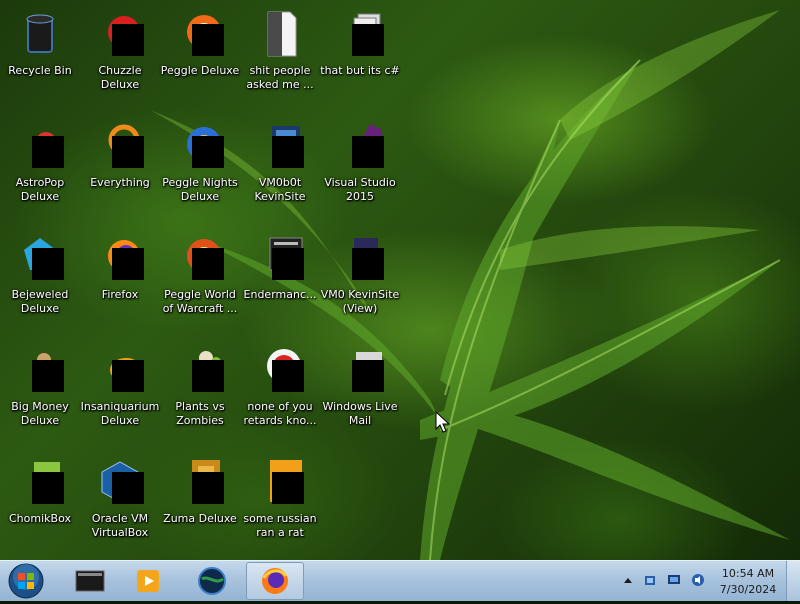 Image resolution: width=800 pixels, height=604 pixels. I want to click on document-stack-icon, so click(360, 34).